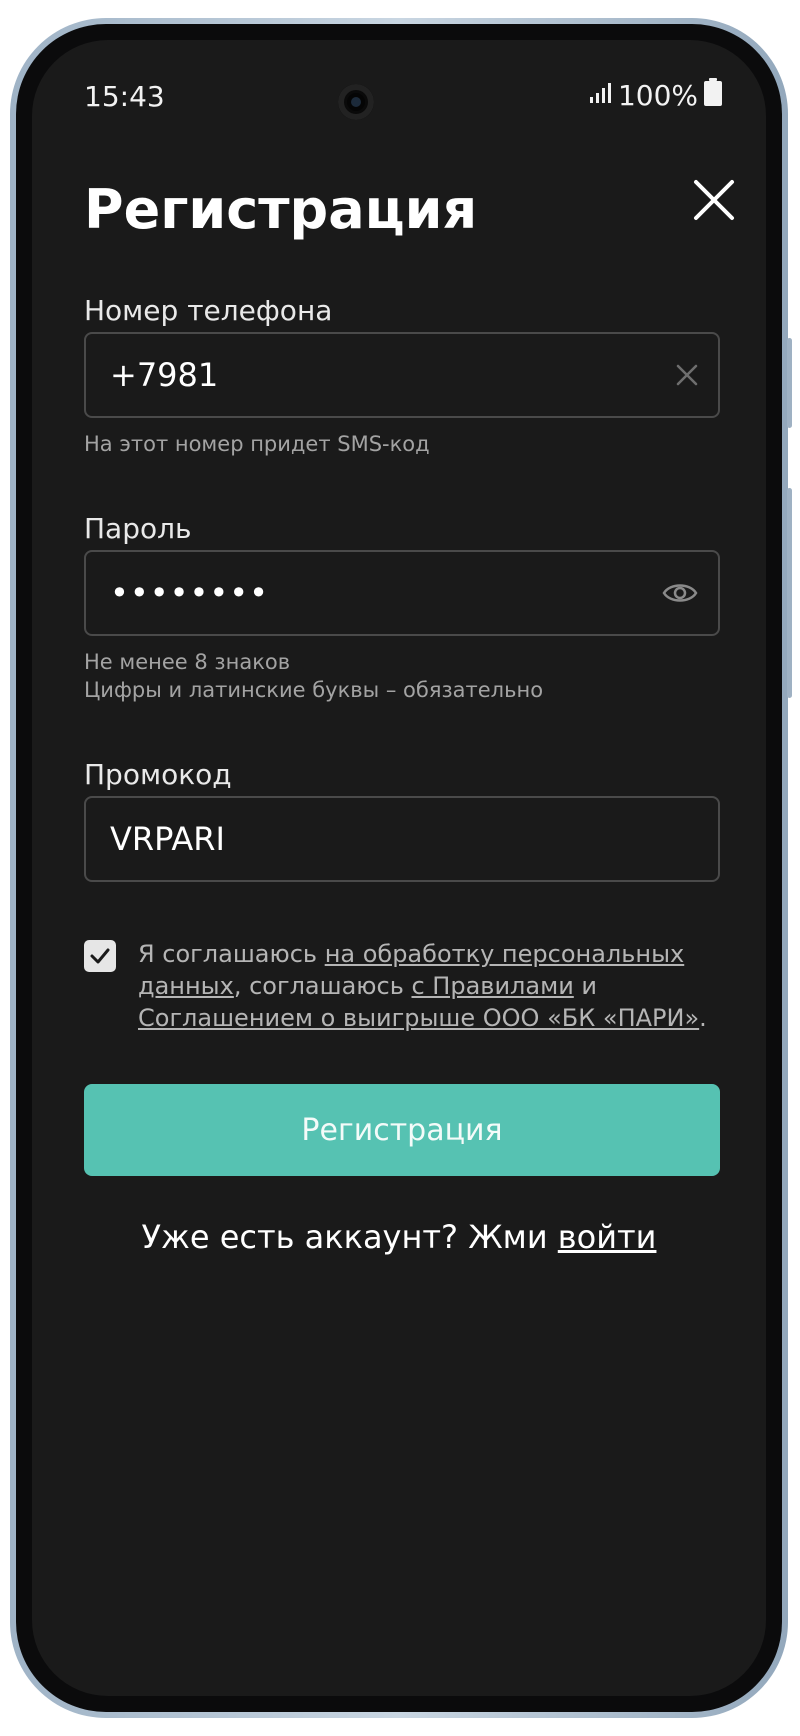 This screenshot has height=1736, width=800. I want to click on volume-button, so click(789, 383).